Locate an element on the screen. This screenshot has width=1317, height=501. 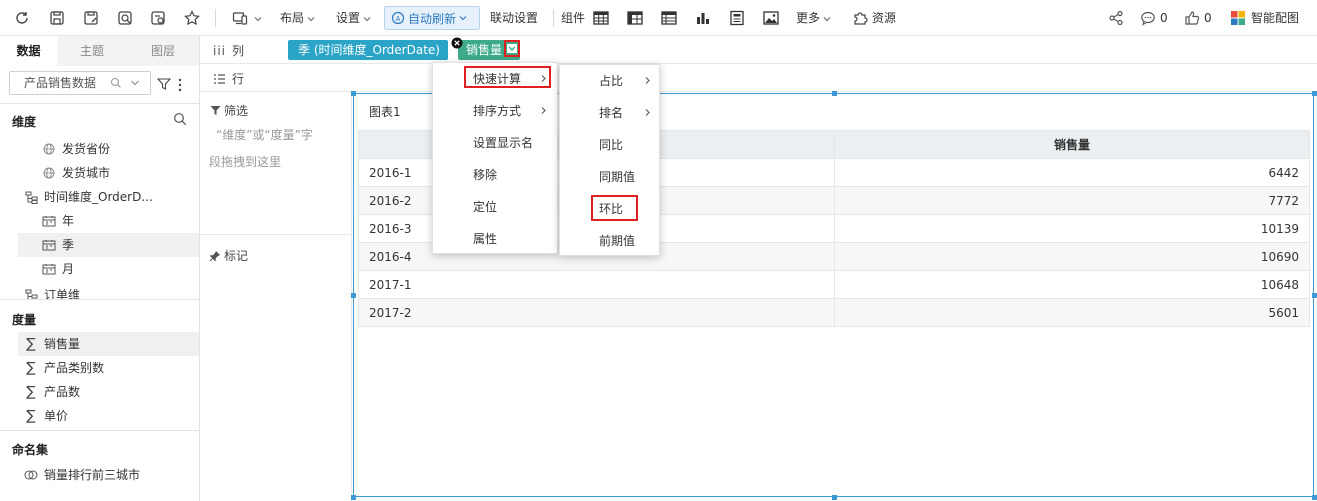
menu-item-sort: 排序方式 is located at coordinates (495, 111).